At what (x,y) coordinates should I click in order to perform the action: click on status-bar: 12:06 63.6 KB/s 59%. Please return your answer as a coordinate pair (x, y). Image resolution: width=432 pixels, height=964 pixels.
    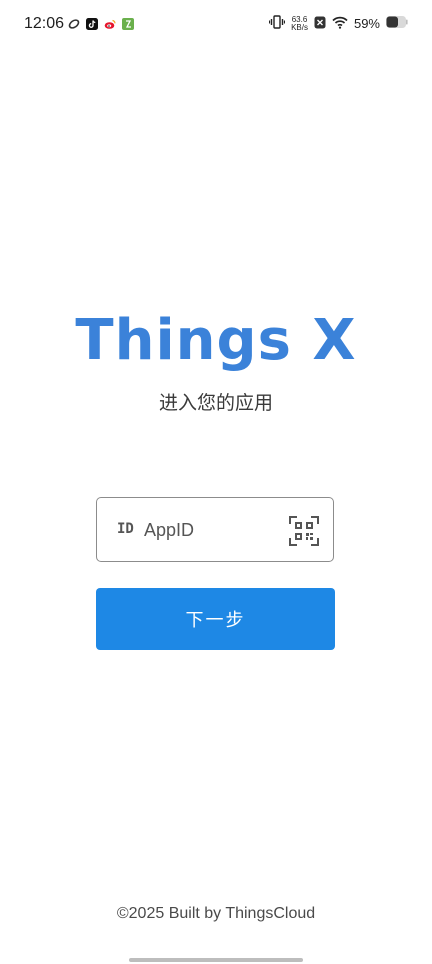
    Looking at the image, I should click on (216, 26).